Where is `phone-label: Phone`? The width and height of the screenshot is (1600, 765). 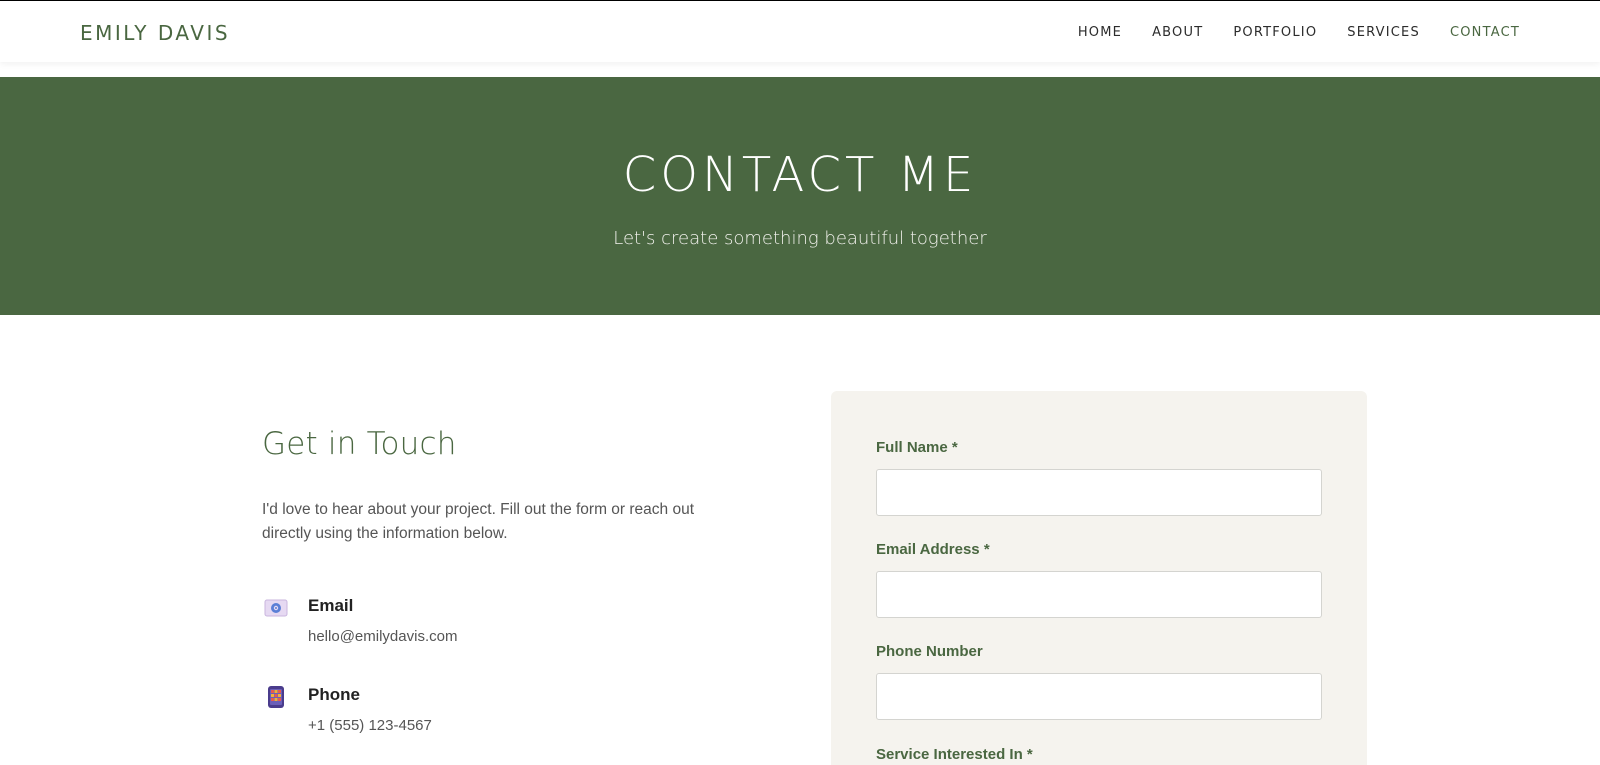 phone-label: Phone is located at coordinates (334, 694).